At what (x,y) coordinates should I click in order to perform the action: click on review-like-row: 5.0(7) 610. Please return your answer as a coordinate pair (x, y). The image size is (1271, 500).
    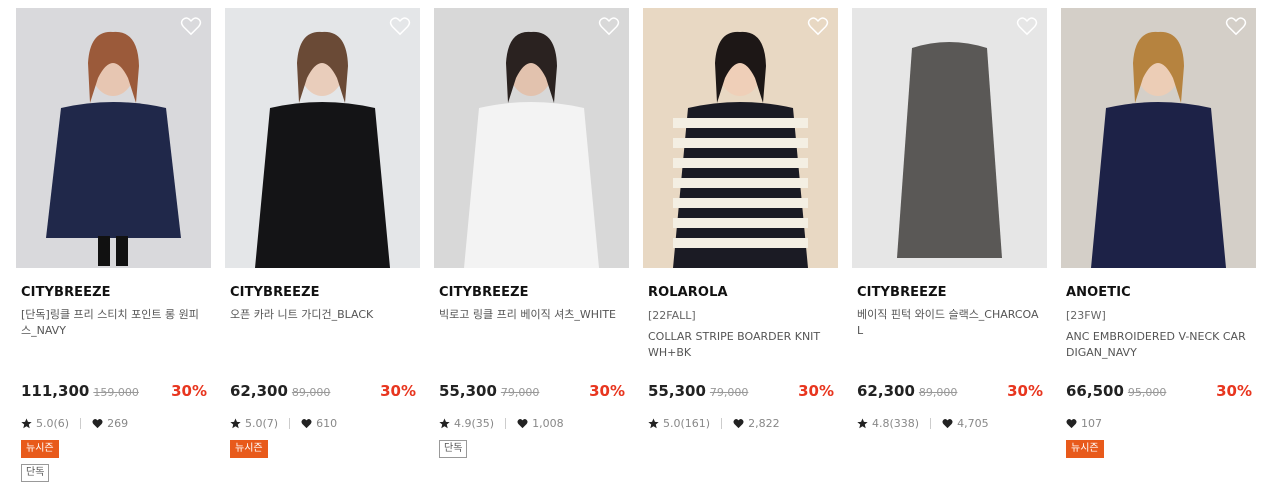
    Looking at the image, I should click on (283, 423).